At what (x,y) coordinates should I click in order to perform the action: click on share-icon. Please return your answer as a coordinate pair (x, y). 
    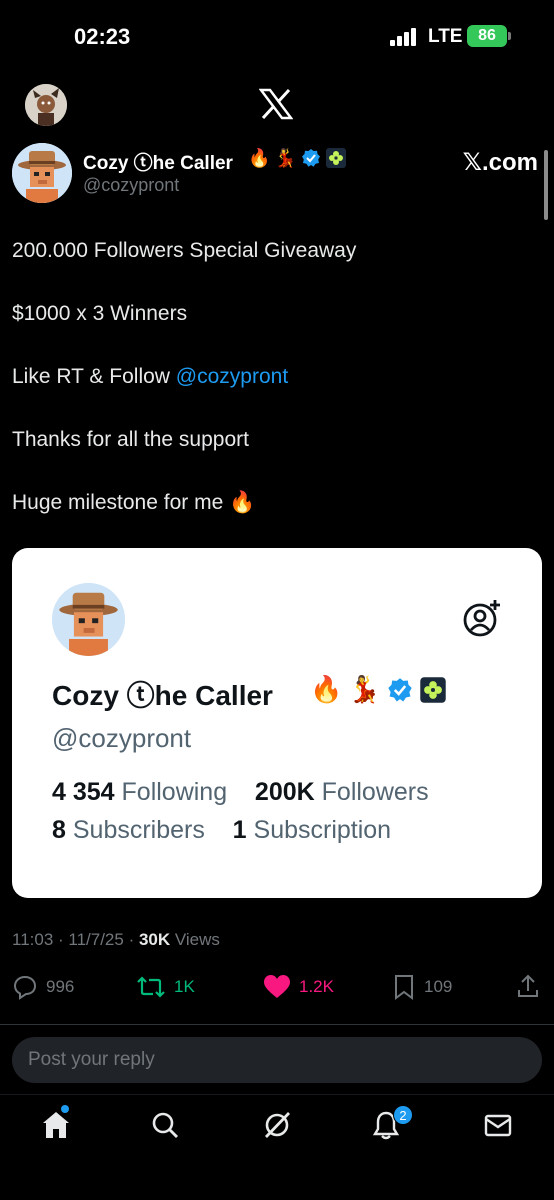
    Looking at the image, I should click on (528, 985).